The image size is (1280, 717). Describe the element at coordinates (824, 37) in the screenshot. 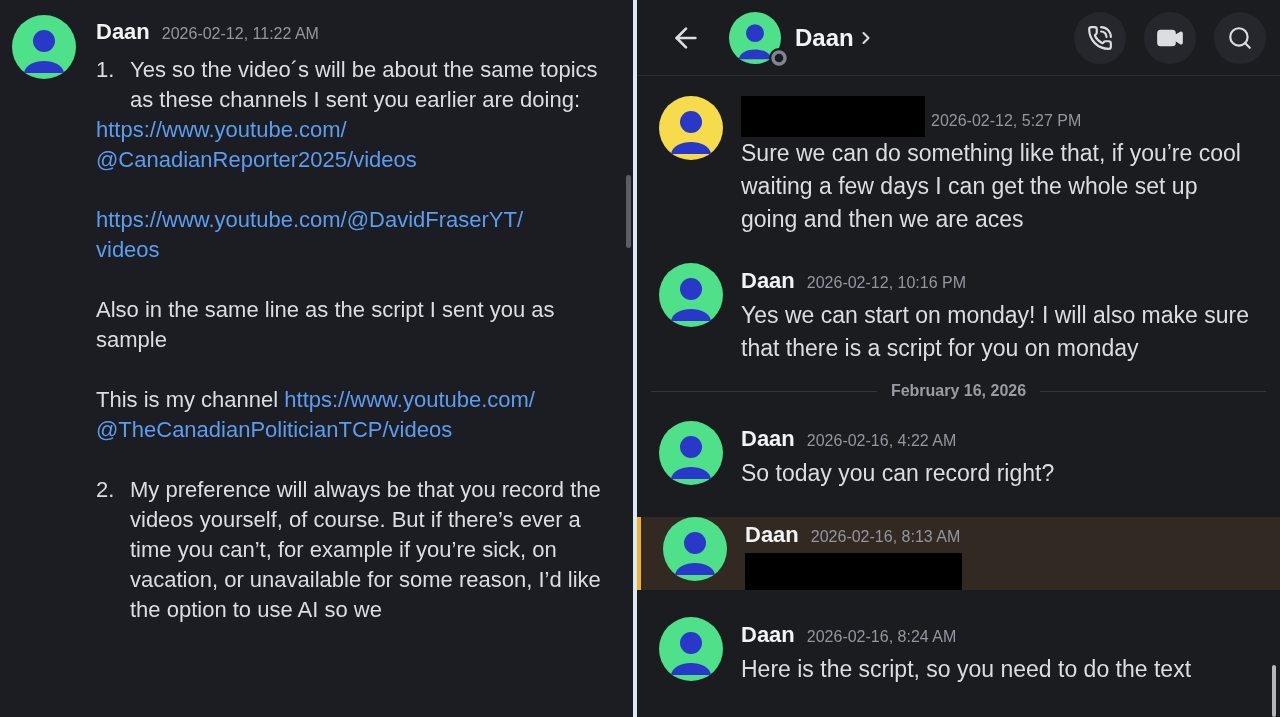

I see `header-title: Daan` at that location.